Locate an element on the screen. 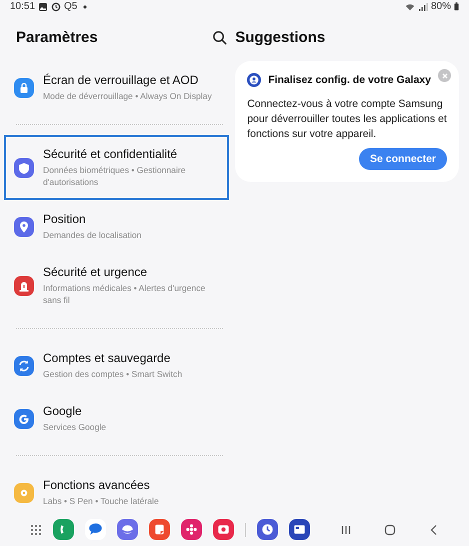 This screenshot has height=546, width=469. home-icon is located at coordinates (390, 529).